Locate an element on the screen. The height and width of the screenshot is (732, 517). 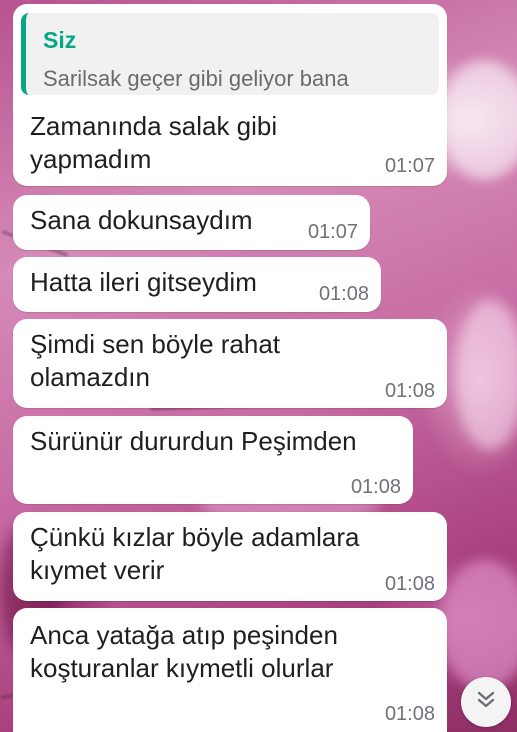
message-bubble: Hatta ileri gitseydim 01:08 is located at coordinates (197, 284).